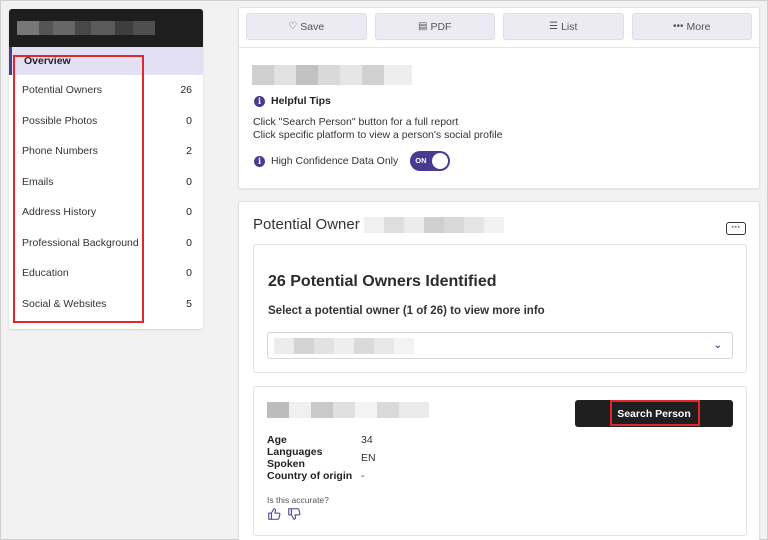 This screenshot has width=768, height=540. I want to click on sidebar-item-emails: Emails 0, so click(106, 182).